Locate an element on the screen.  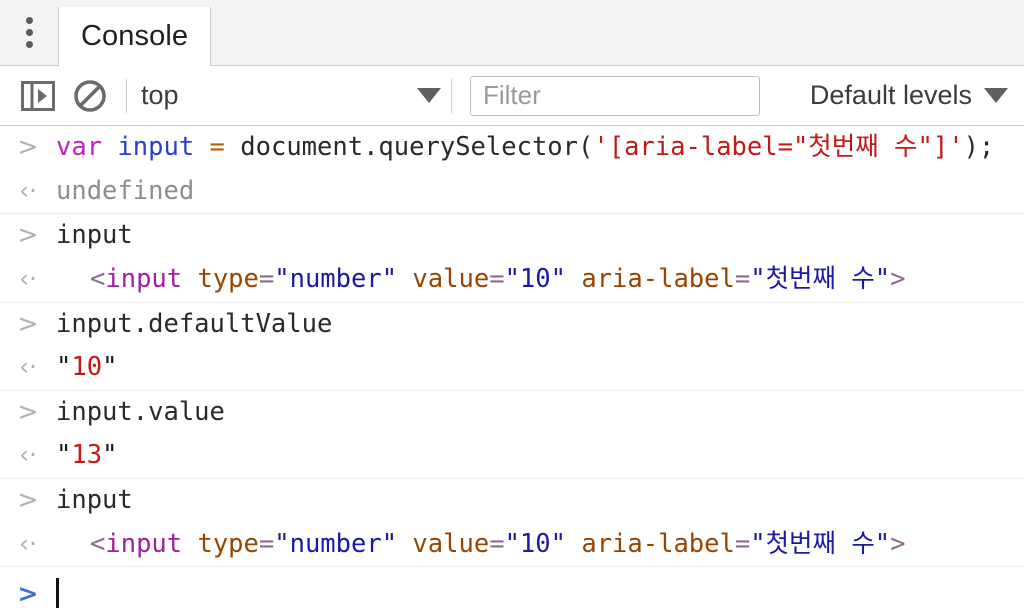
devtools-tabstrip: Console is located at coordinates (512, 33).